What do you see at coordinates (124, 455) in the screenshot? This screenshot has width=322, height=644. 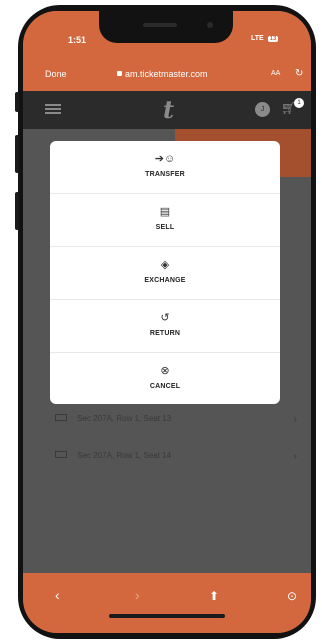 I see `ticket-label: Sec 207A, Row 1, Seat 14` at bounding box center [124, 455].